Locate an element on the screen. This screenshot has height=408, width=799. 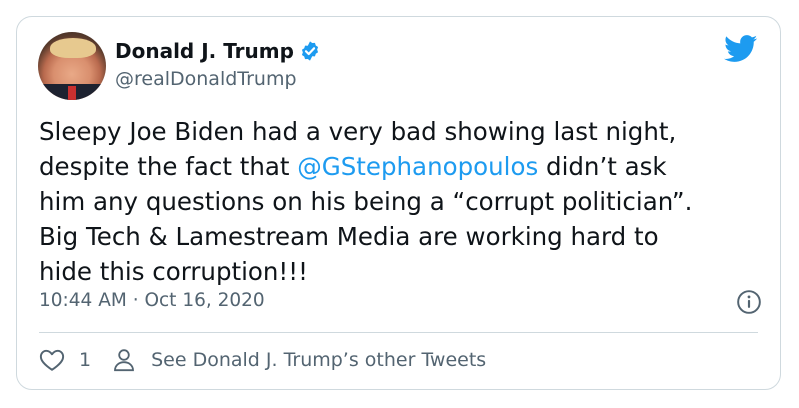
tweet-actions: 1 See Donald J. Trump’s other Tweets is located at coordinates (262, 360).